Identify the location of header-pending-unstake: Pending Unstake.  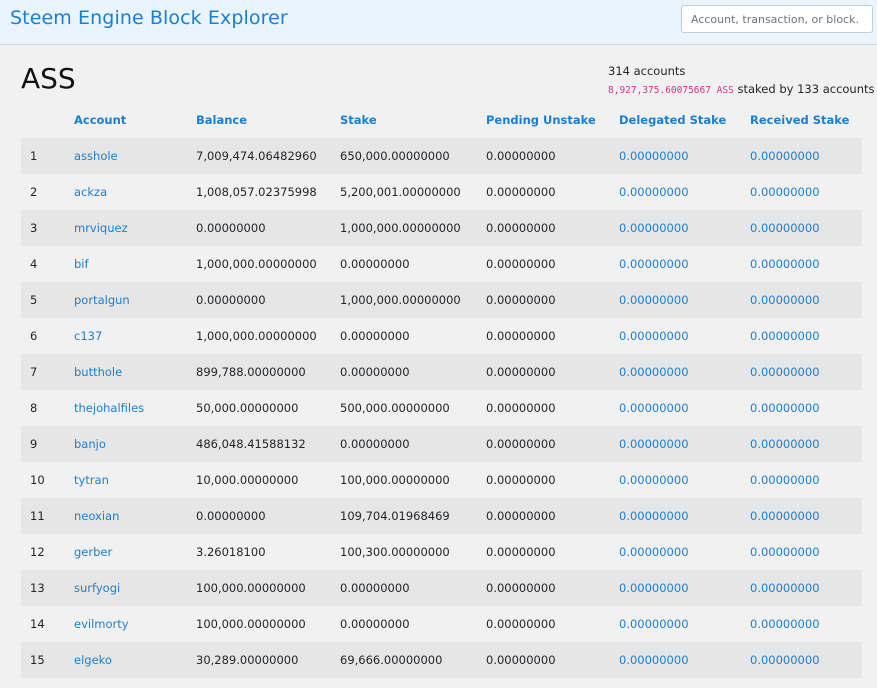
(552, 120).